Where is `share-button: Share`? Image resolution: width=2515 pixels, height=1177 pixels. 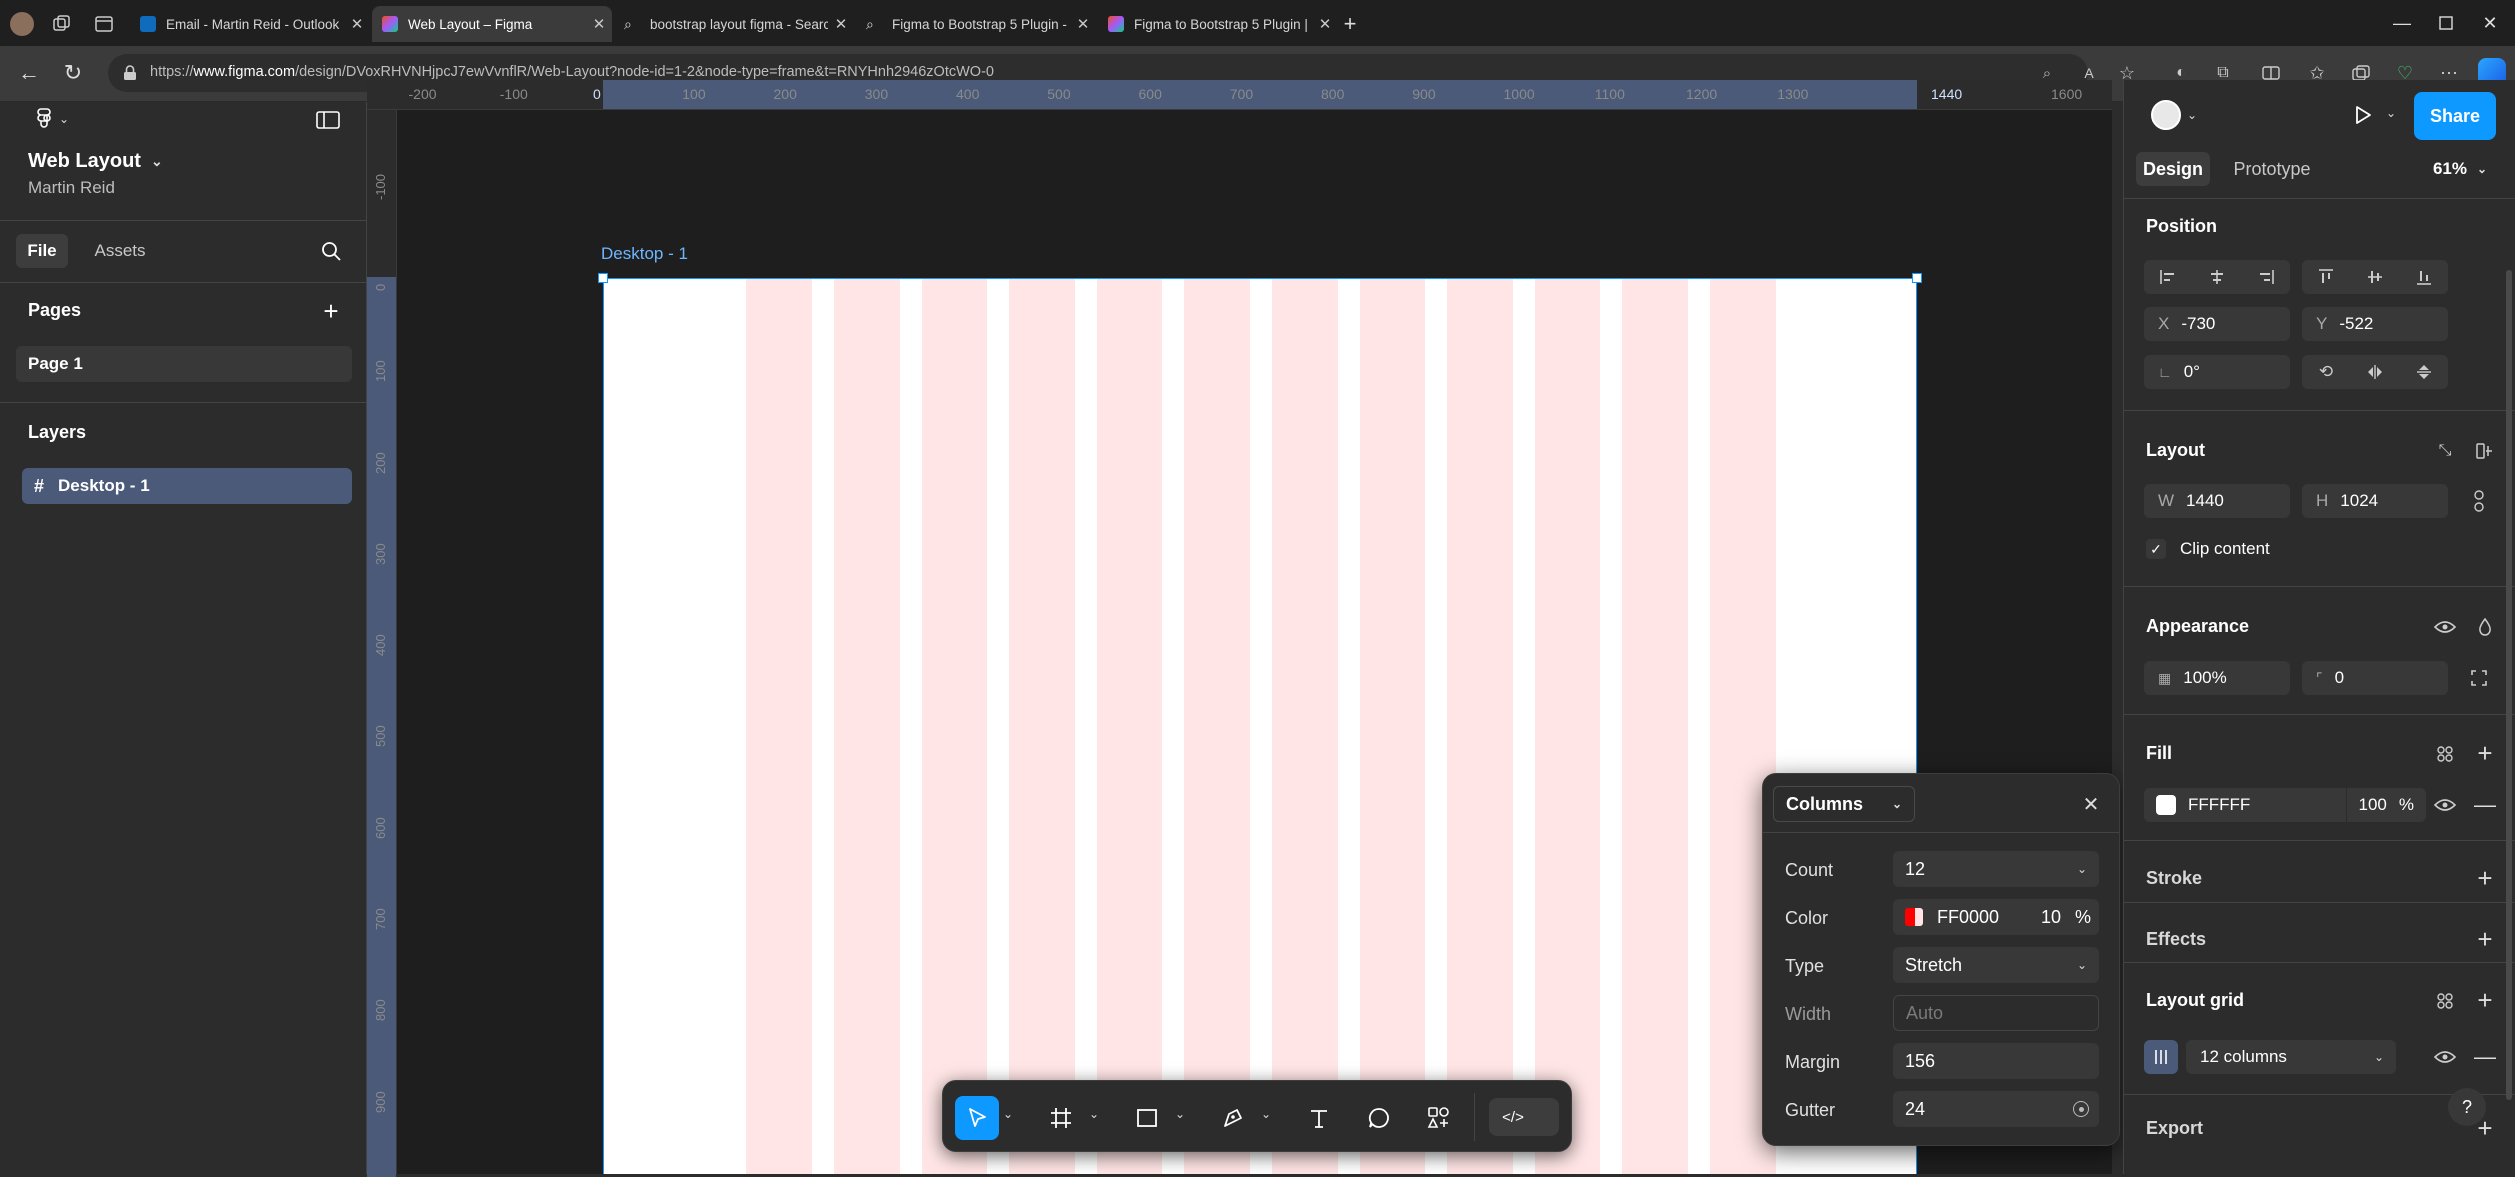
share-button: Share is located at coordinates (2455, 116).